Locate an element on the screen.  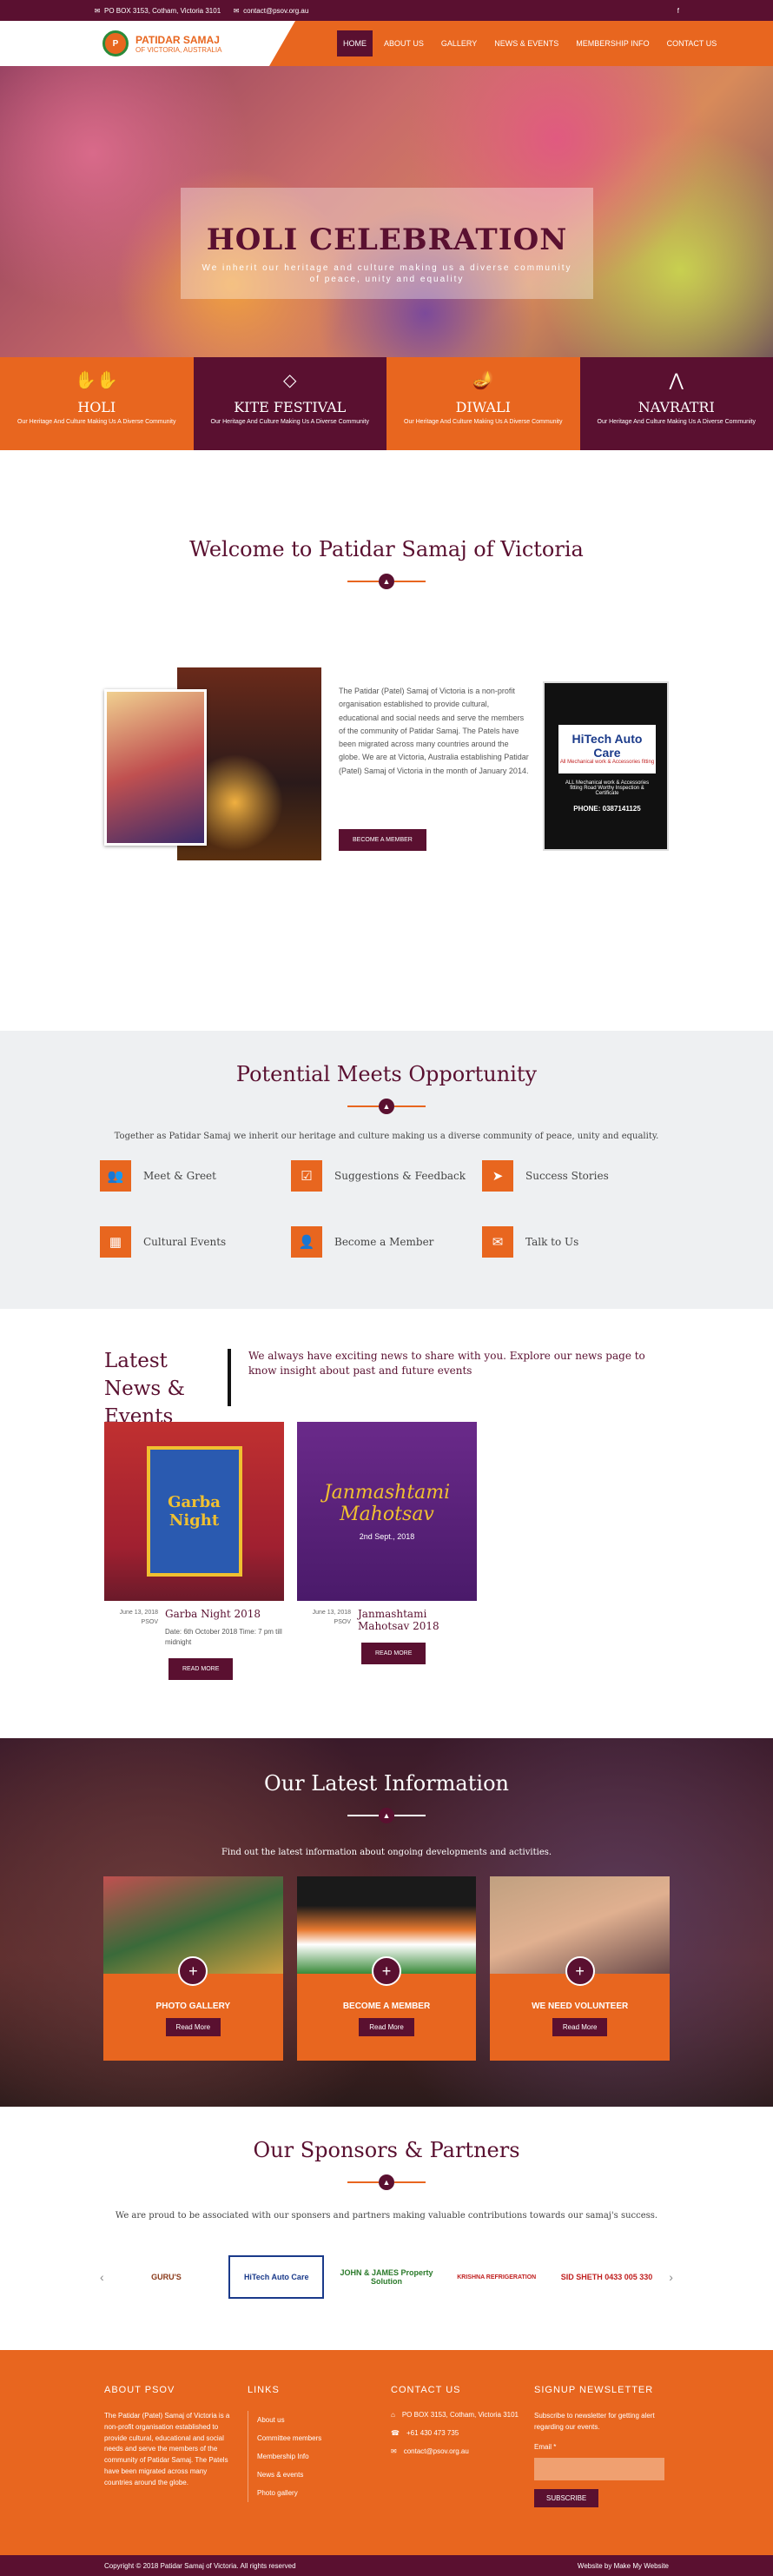
nav-news-events: NEWS & EVENTS is located at coordinates (527, 43).